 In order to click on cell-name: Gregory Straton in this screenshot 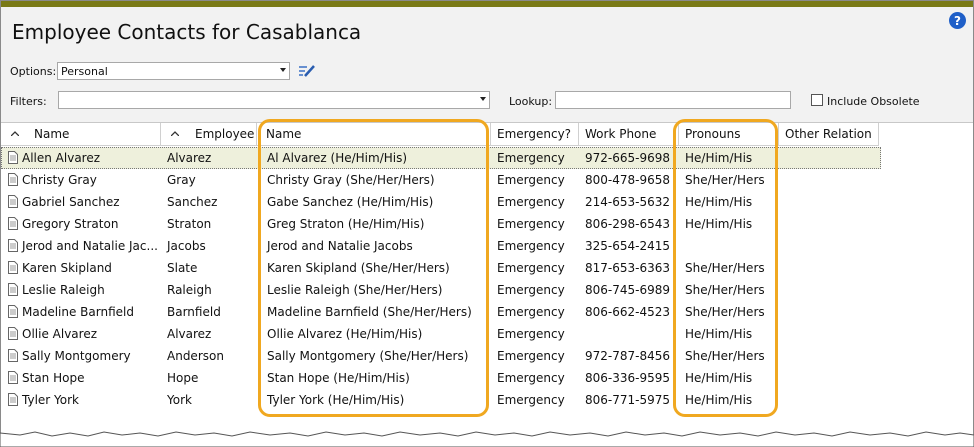, I will do `click(70, 224)`.